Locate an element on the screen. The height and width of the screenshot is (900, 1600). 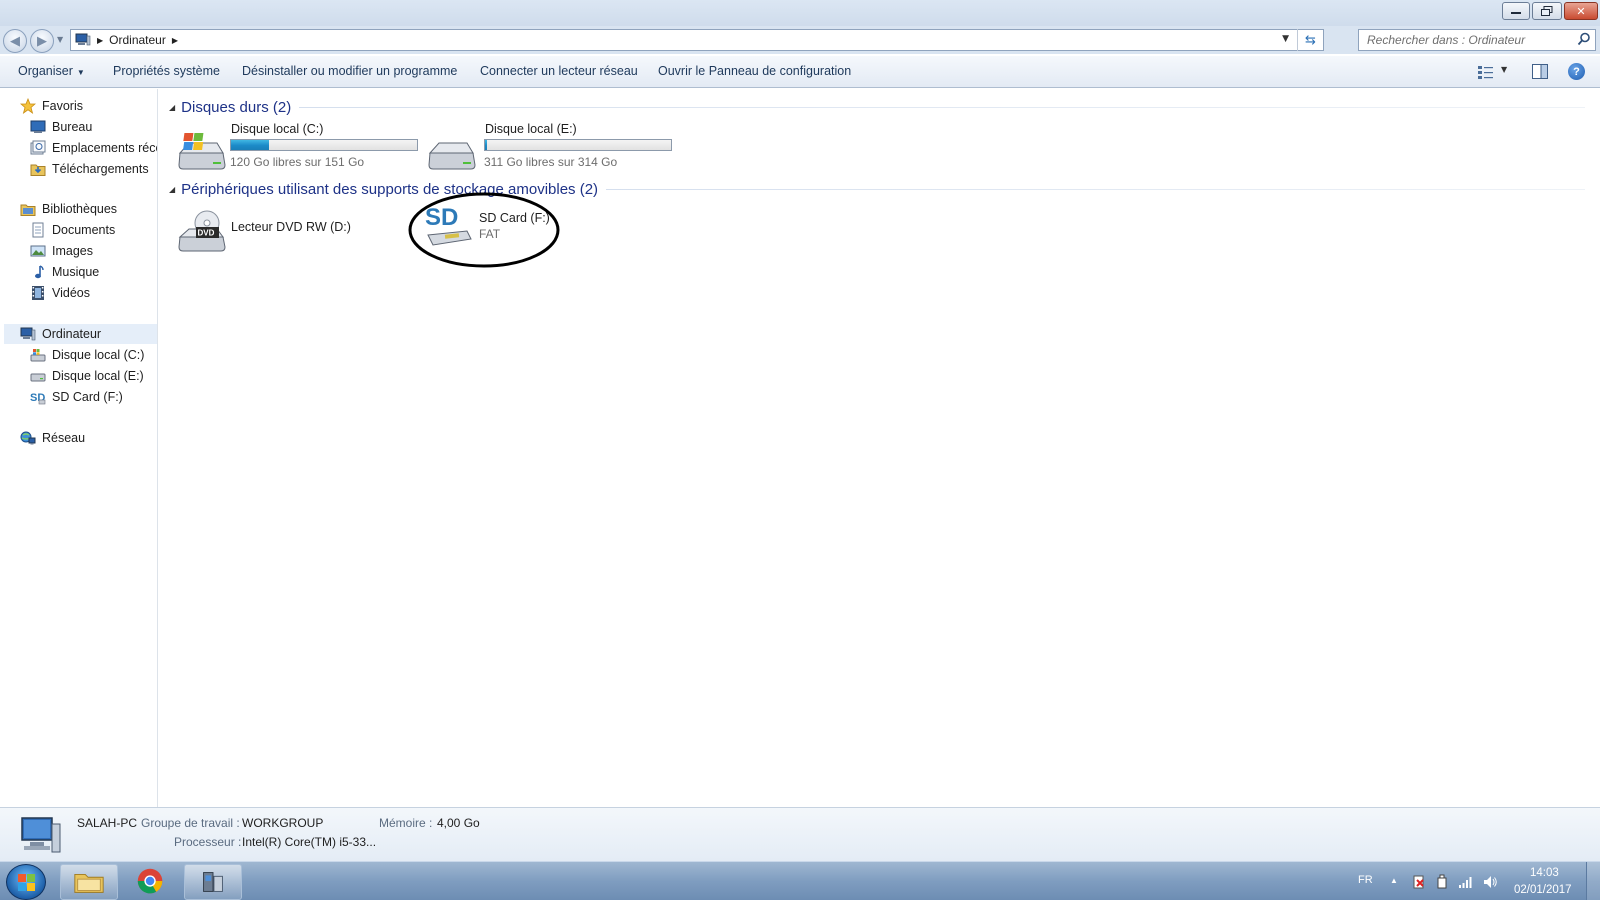
forward-button: ▶ is located at coordinates (42, 41).